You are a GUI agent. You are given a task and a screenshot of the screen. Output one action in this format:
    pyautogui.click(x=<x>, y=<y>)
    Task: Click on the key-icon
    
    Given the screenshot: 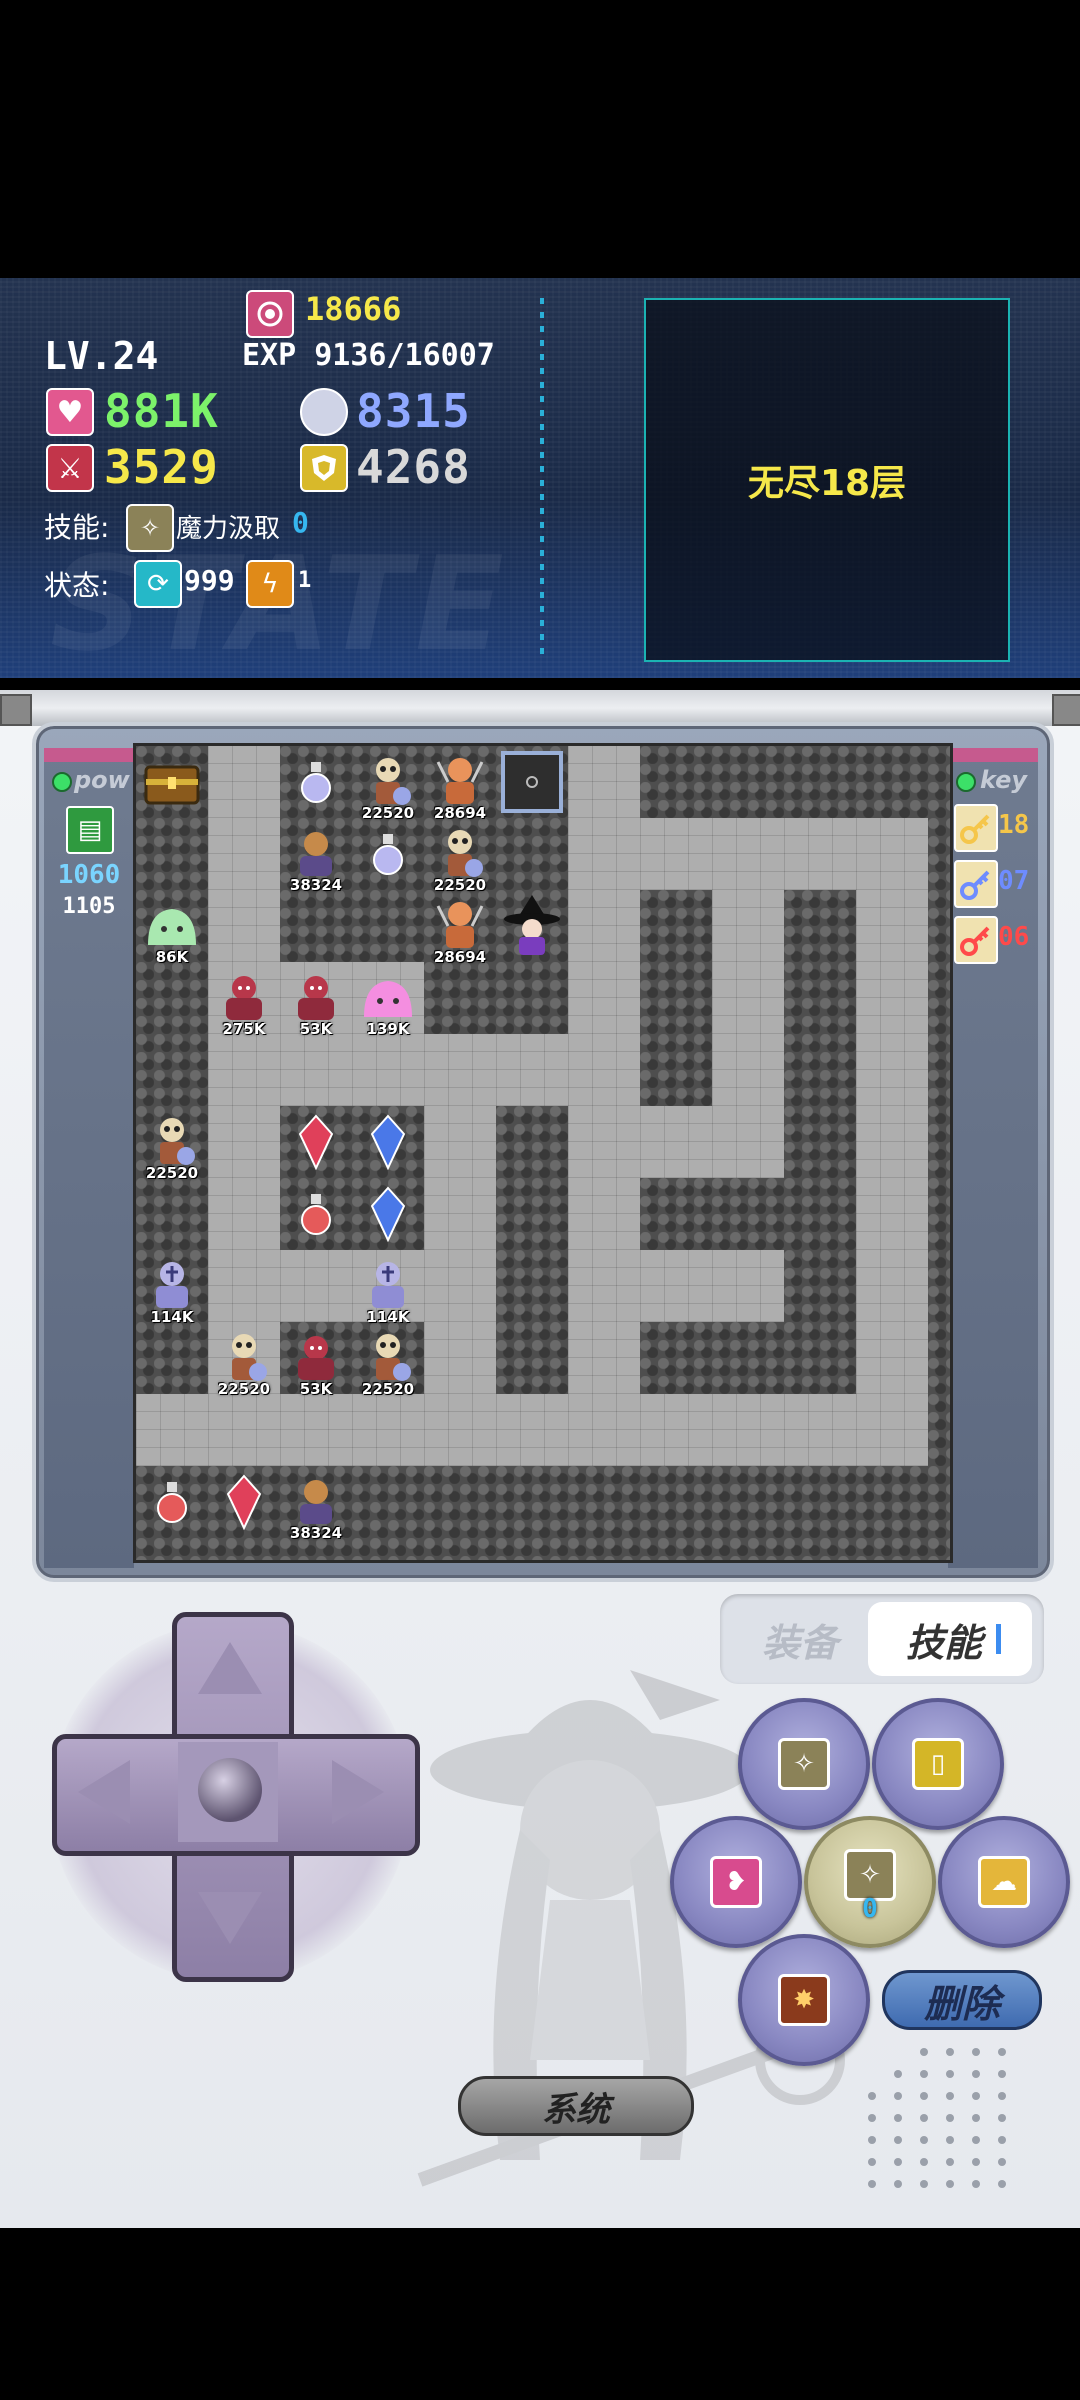 What is the action you would take?
    pyautogui.click(x=976, y=884)
    